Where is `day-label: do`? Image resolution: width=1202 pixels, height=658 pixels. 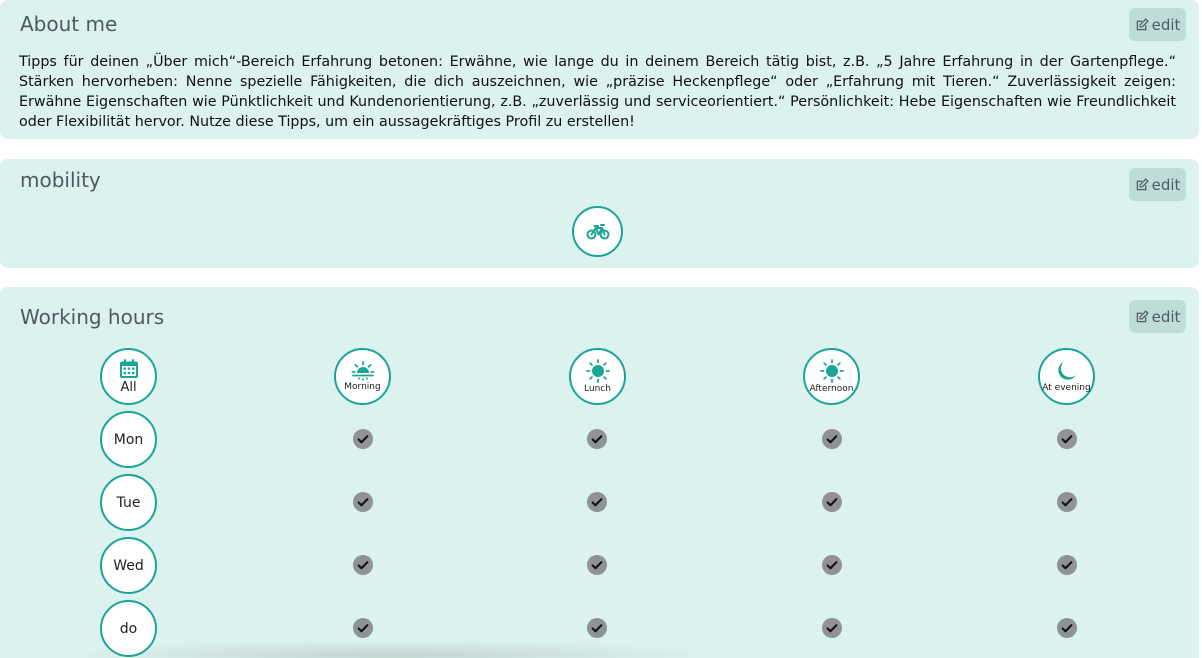 day-label: do is located at coordinates (128, 628).